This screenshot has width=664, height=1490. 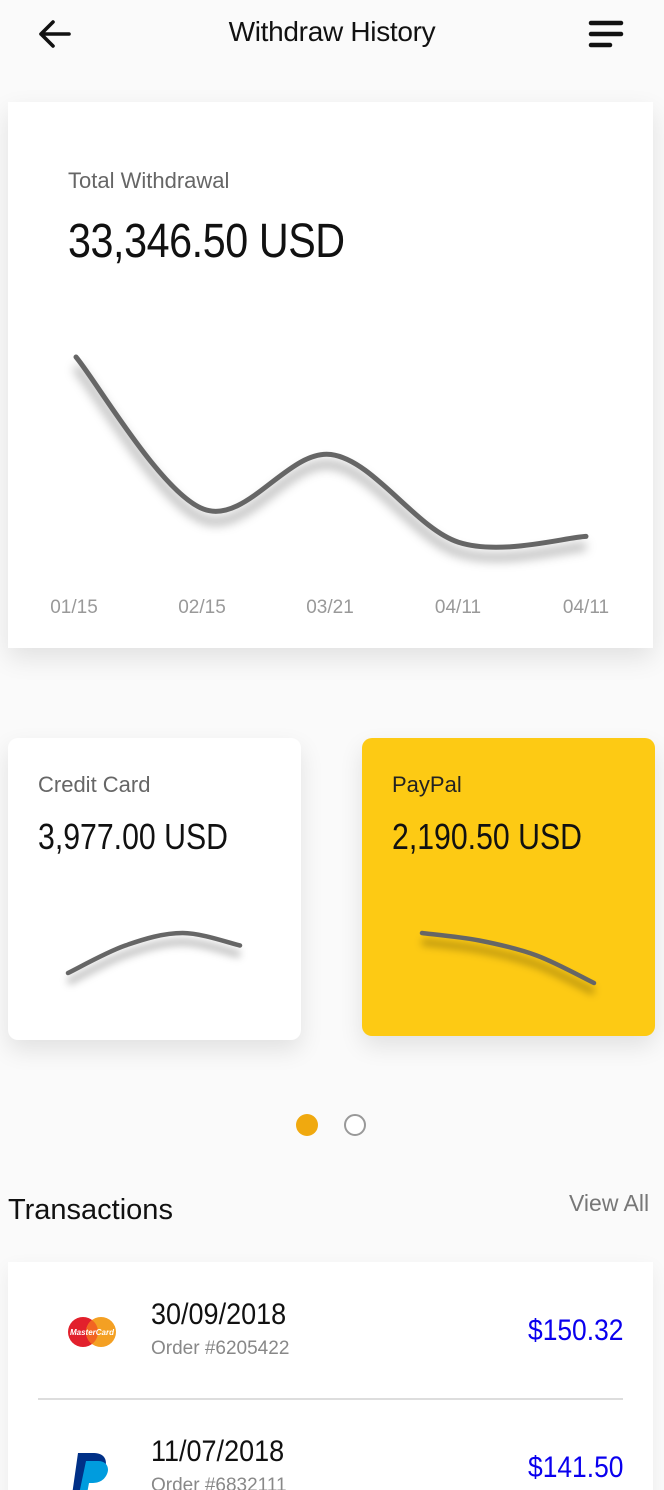 What do you see at coordinates (74, 607) in the screenshot?
I see `x-tick-label: 01/15` at bounding box center [74, 607].